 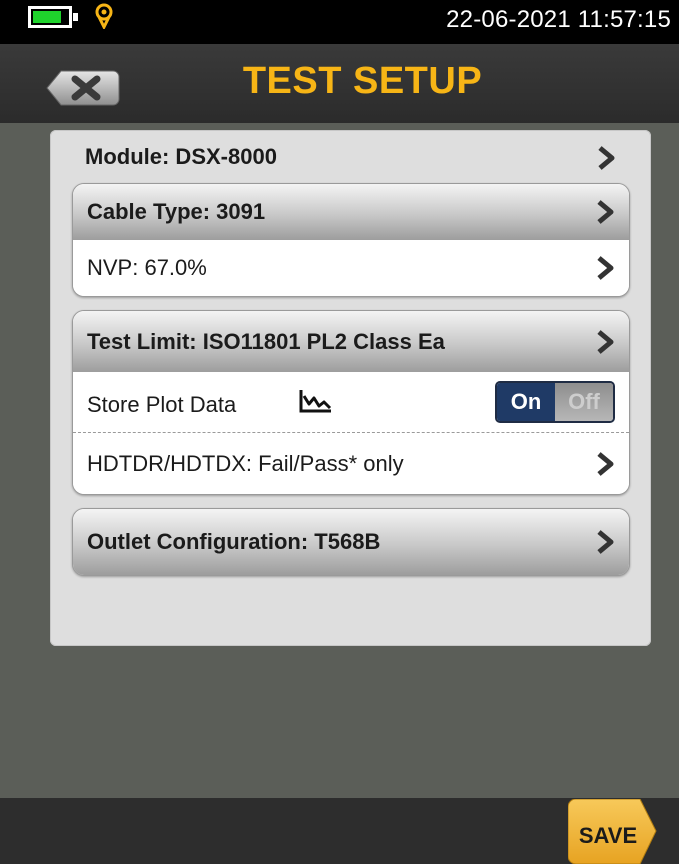 What do you see at coordinates (234, 541) in the screenshot?
I see `outlet-label: Outlet Configuration: T568B` at bounding box center [234, 541].